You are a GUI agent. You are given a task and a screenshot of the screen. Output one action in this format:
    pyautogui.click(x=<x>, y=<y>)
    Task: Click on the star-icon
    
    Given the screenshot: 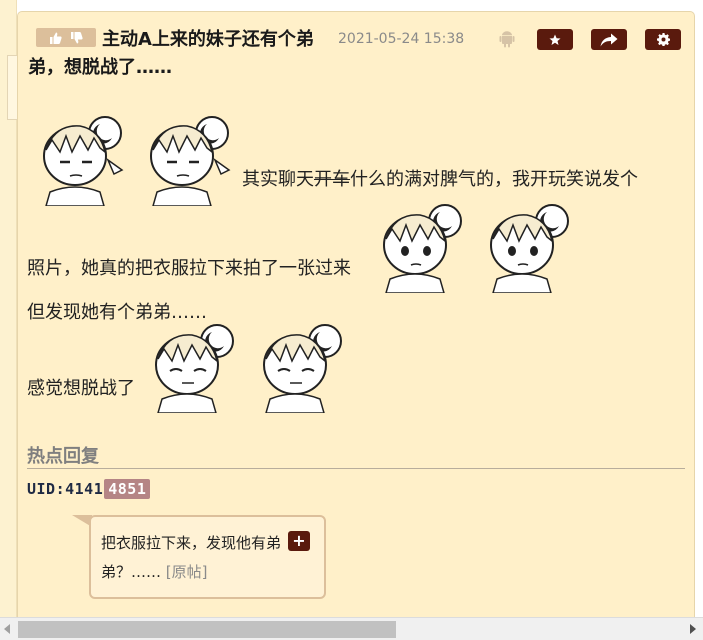 What is the action you would take?
    pyautogui.click(x=555, y=39)
    